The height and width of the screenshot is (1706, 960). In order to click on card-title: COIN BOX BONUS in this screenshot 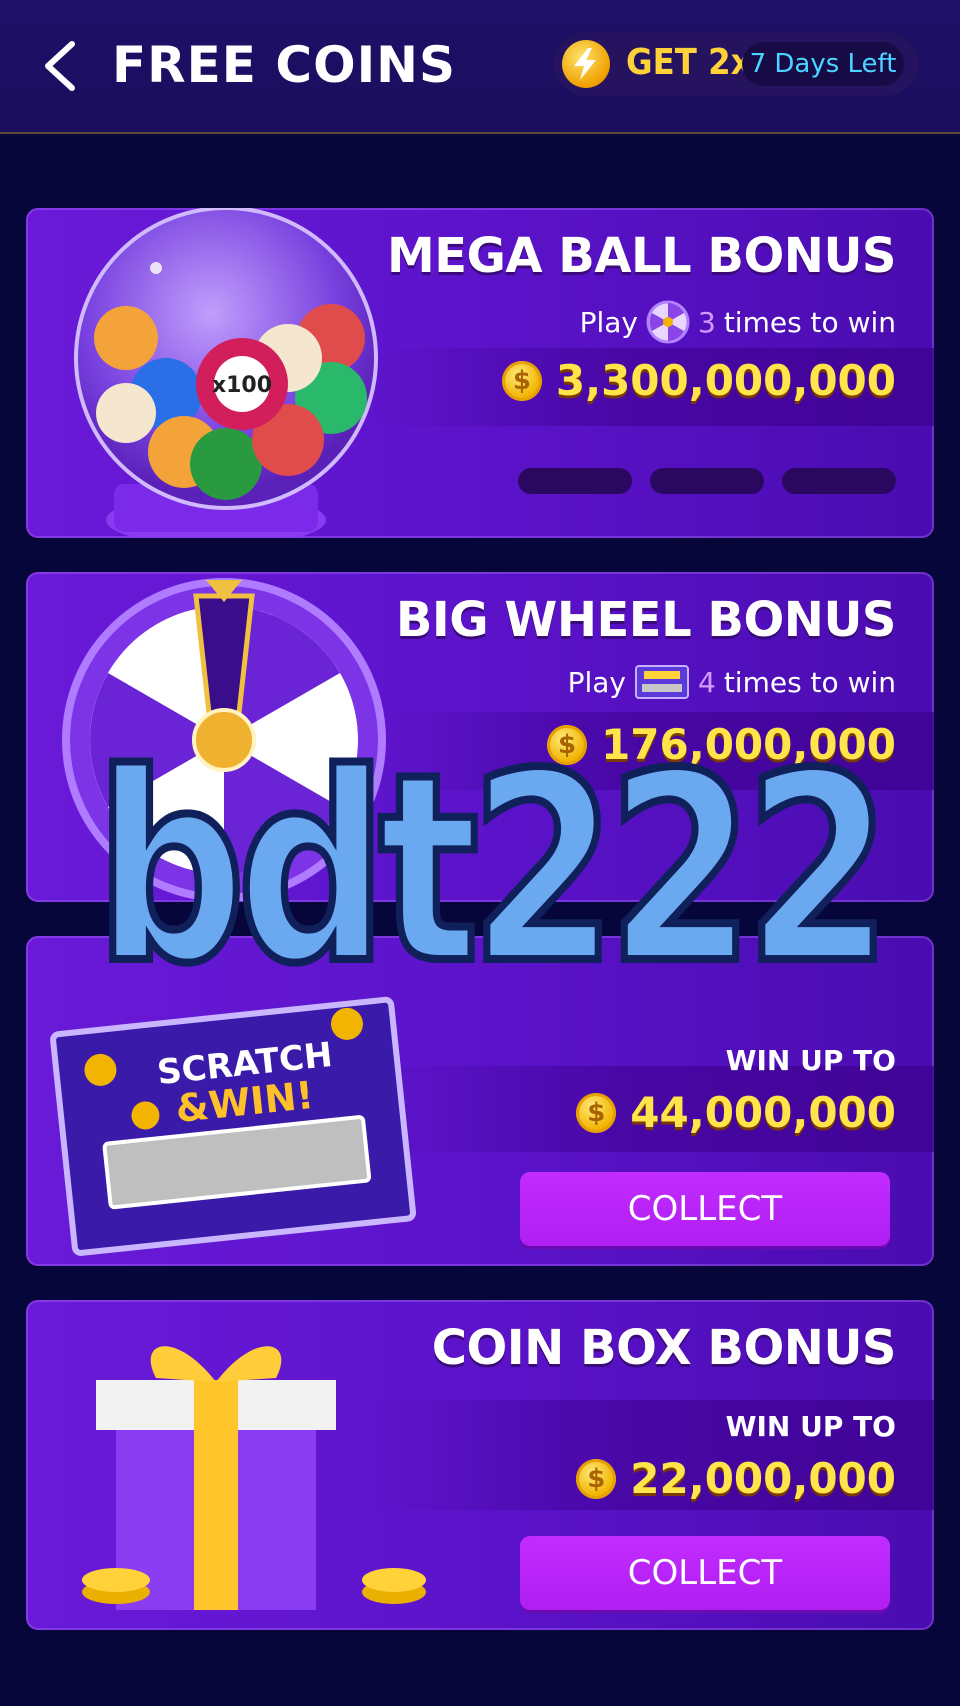, I will do `click(664, 1348)`.